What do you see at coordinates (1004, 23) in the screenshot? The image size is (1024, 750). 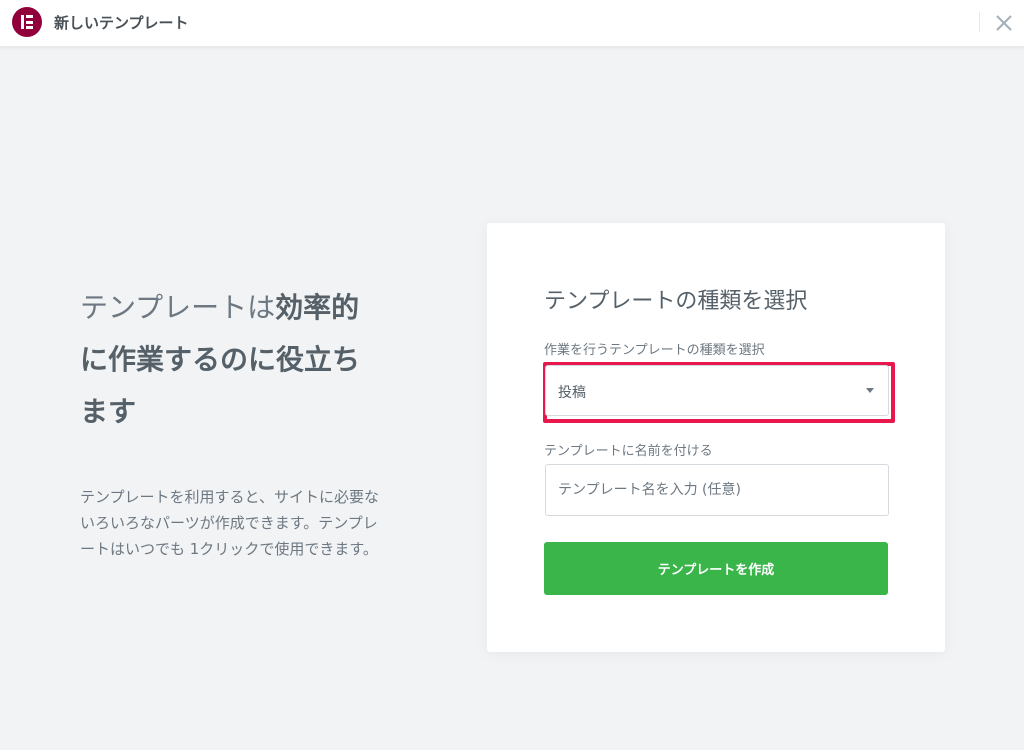 I see `close-icon` at bounding box center [1004, 23].